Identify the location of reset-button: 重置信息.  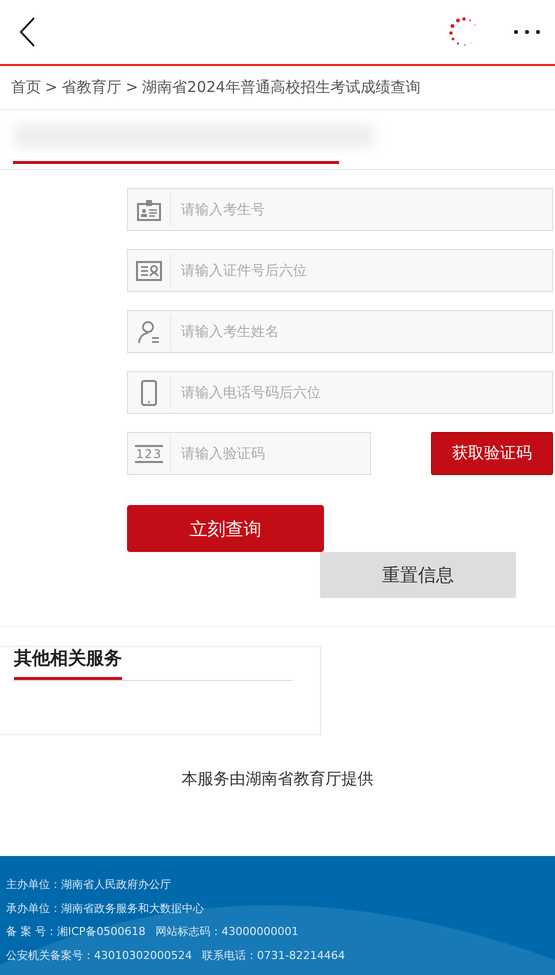
(418, 575).